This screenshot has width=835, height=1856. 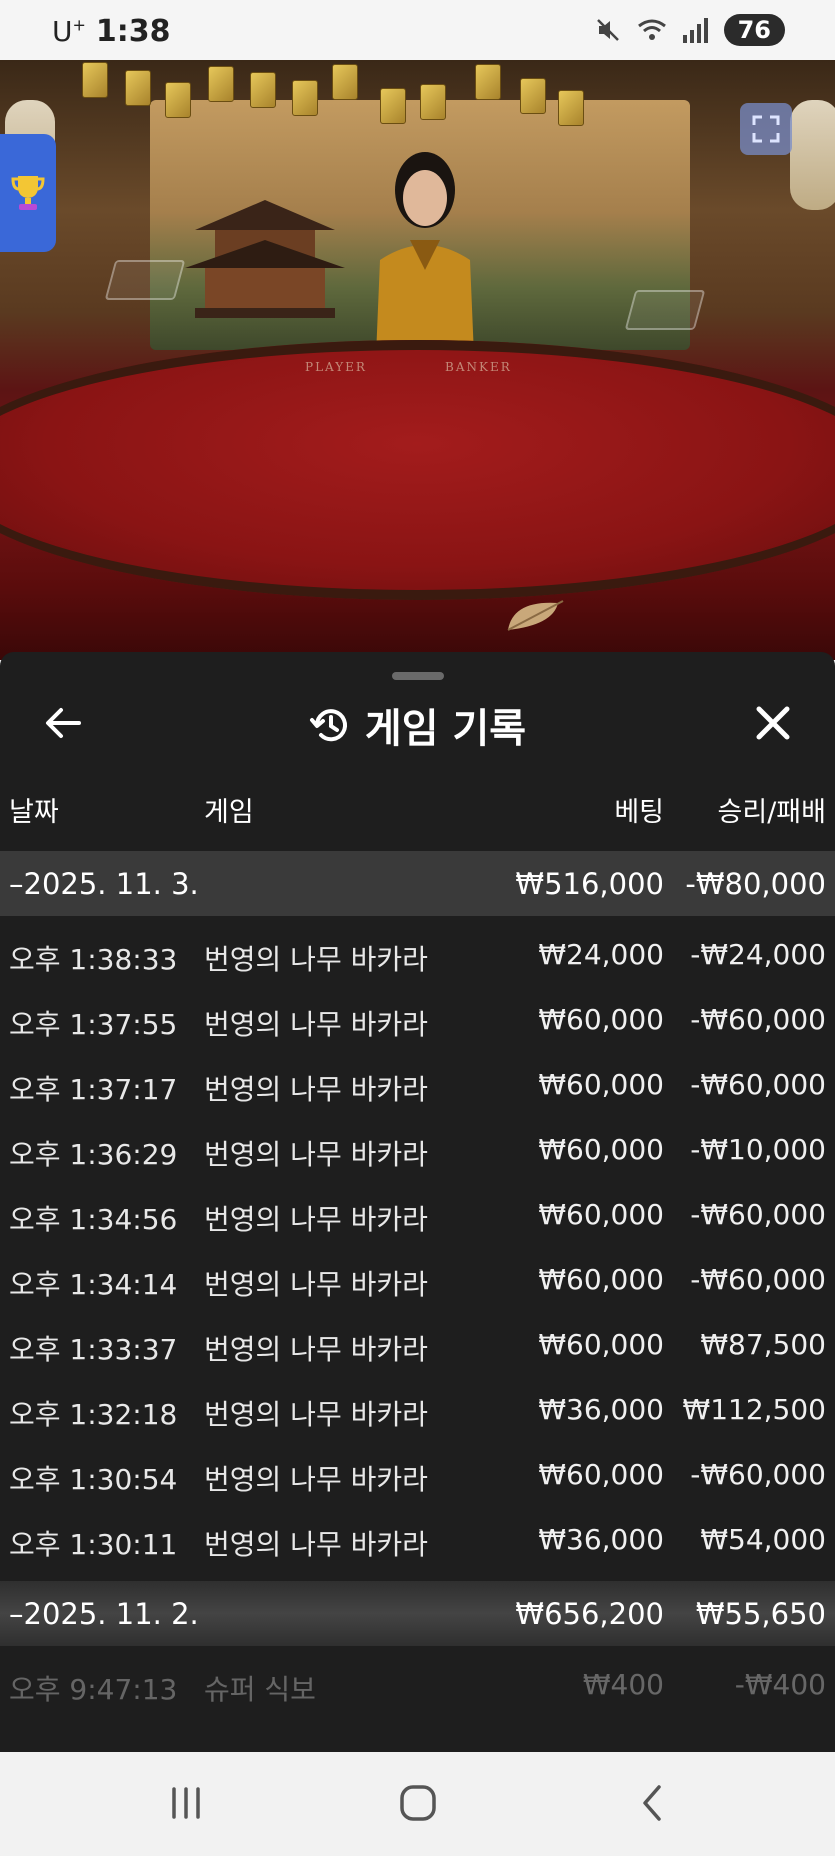 What do you see at coordinates (417, 812) in the screenshot?
I see `column-headers: 날짜 게임 베팅 승리/패배` at bounding box center [417, 812].